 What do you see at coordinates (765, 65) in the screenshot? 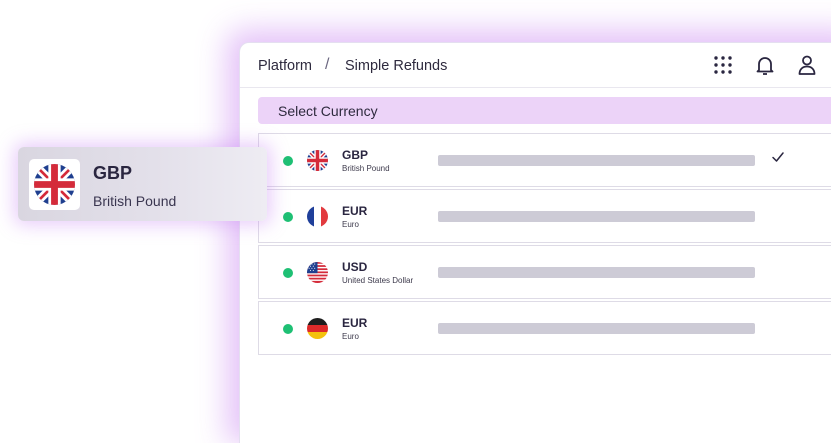
I see `bell-icon` at bounding box center [765, 65].